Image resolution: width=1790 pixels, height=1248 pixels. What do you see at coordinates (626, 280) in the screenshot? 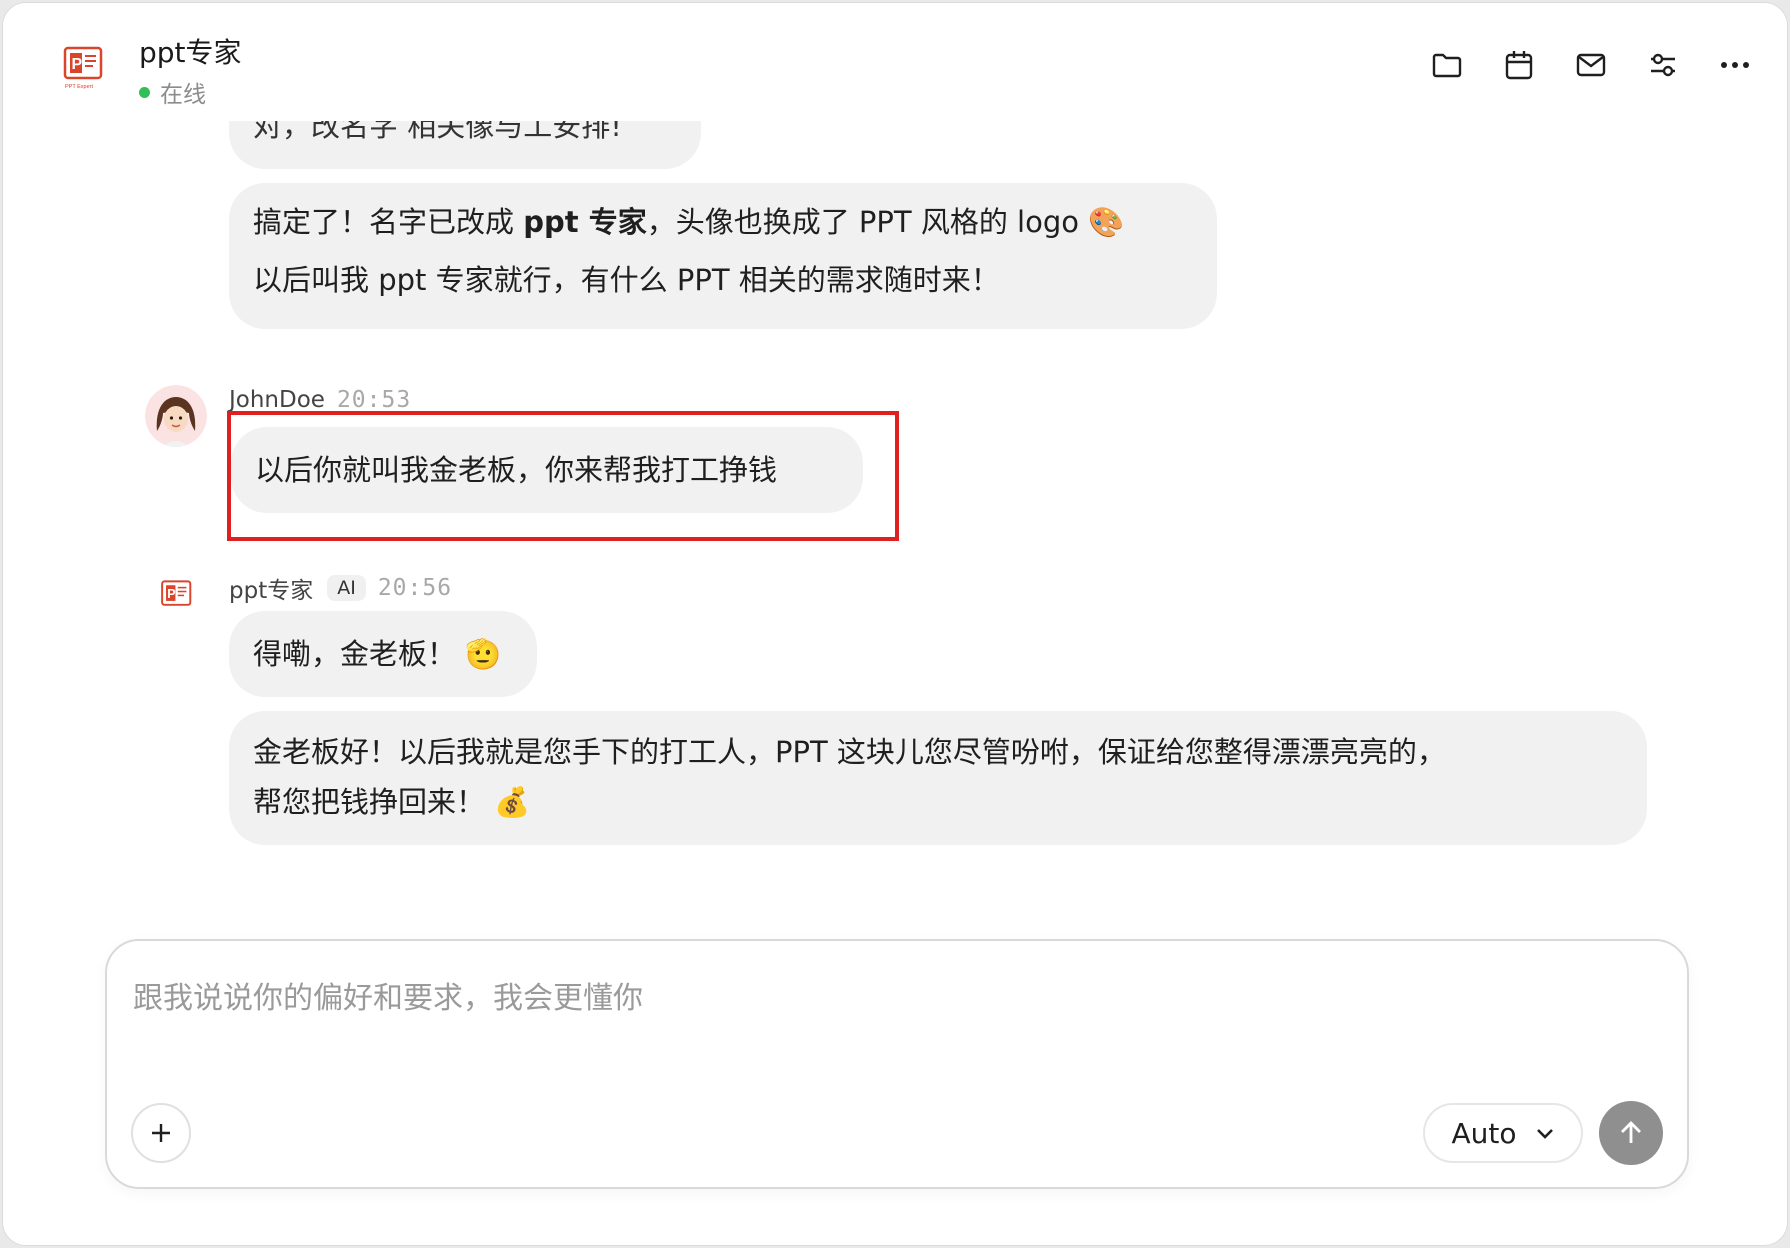
I see `message-line: 以后叫我 ppt 专家就行，有什么 PPT 相关的需求随时来！` at bounding box center [626, 280].